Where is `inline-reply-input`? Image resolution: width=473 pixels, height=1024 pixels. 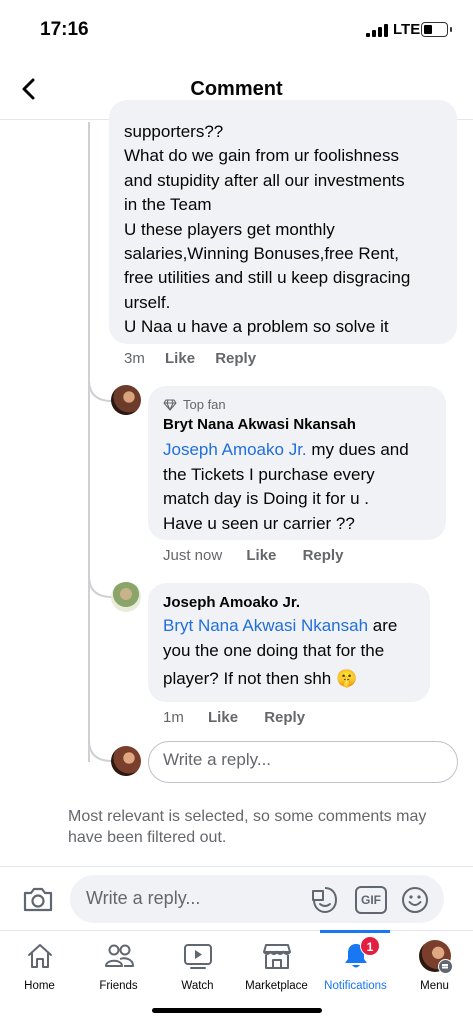 inline-reply-input is located at coordinates (303, 760).